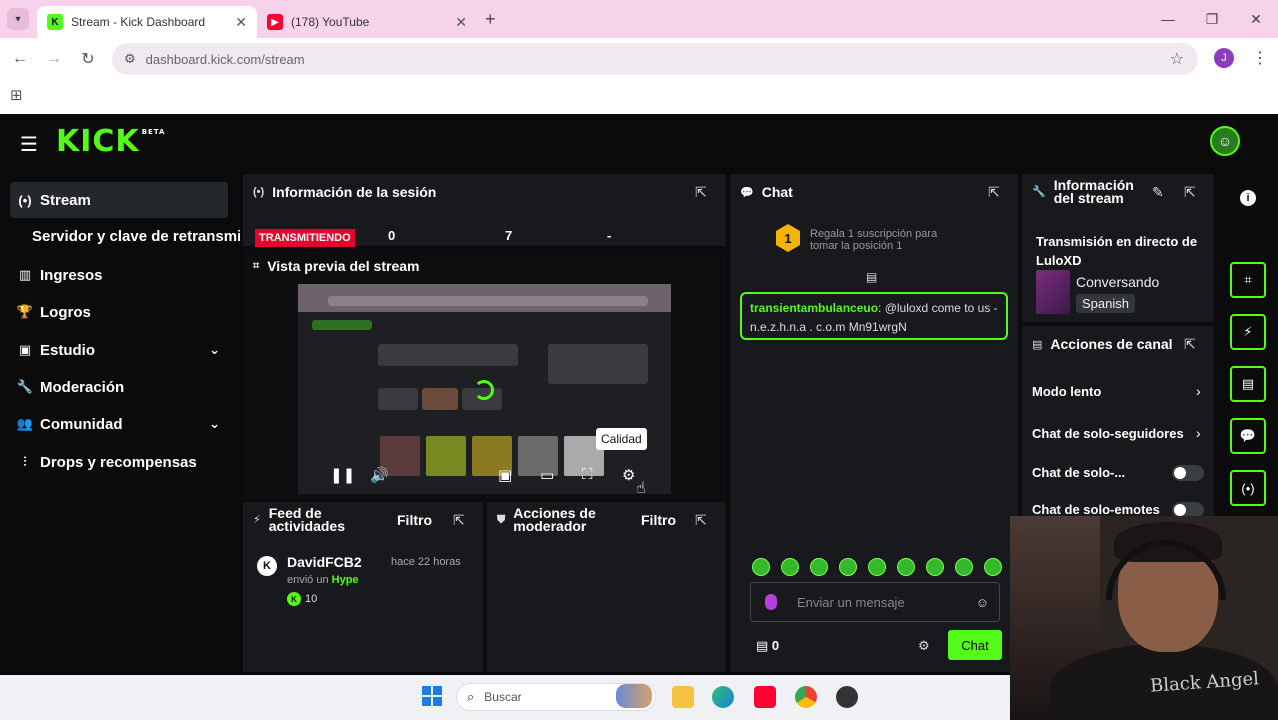  Describe the element at coordinates (367, 22) in the screenshot. I see `tab-youtube: ▶ (178) YouTube ✕` at that location.